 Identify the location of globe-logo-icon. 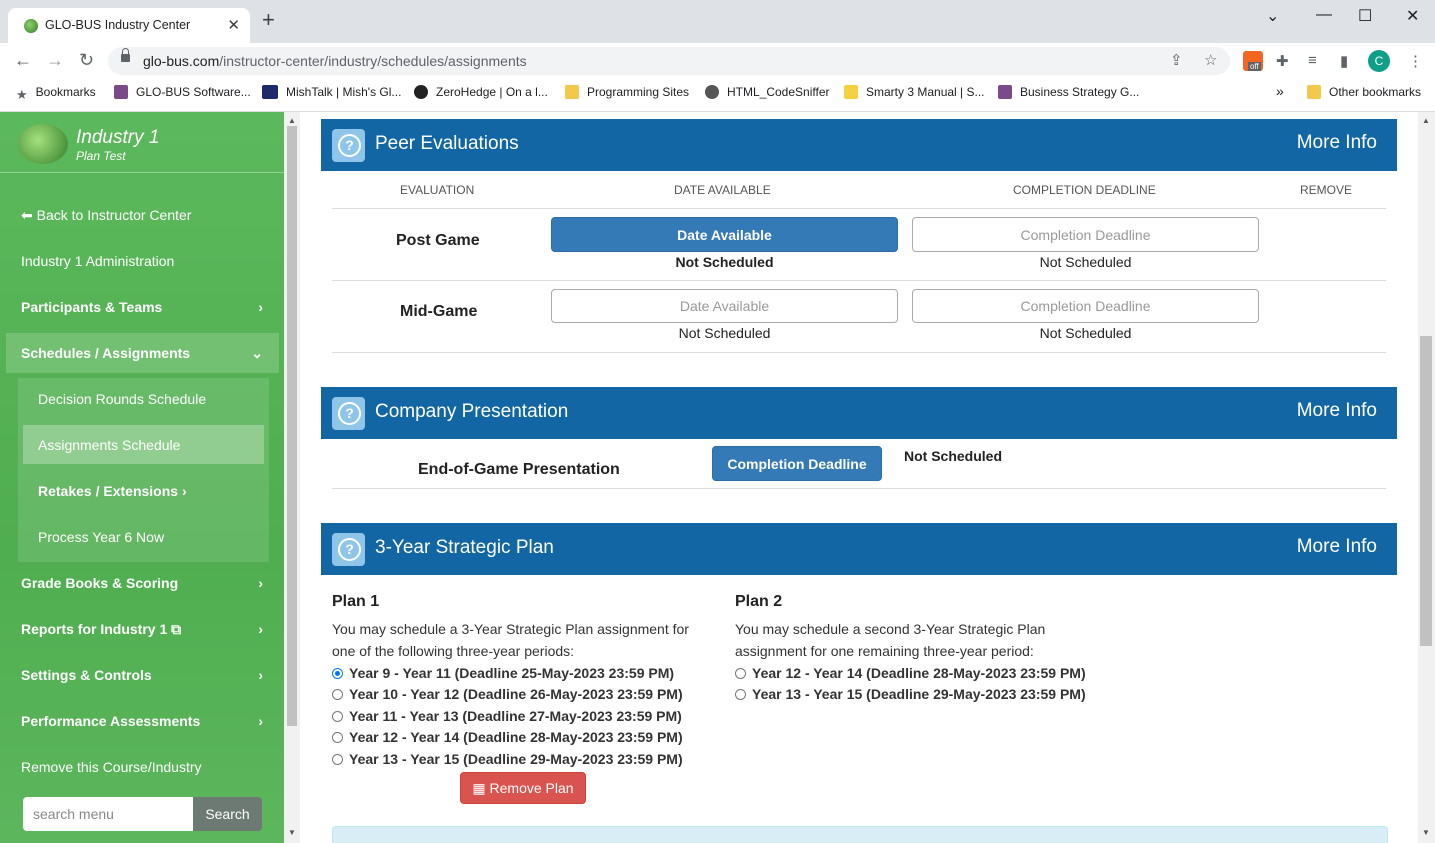
(43, 144).